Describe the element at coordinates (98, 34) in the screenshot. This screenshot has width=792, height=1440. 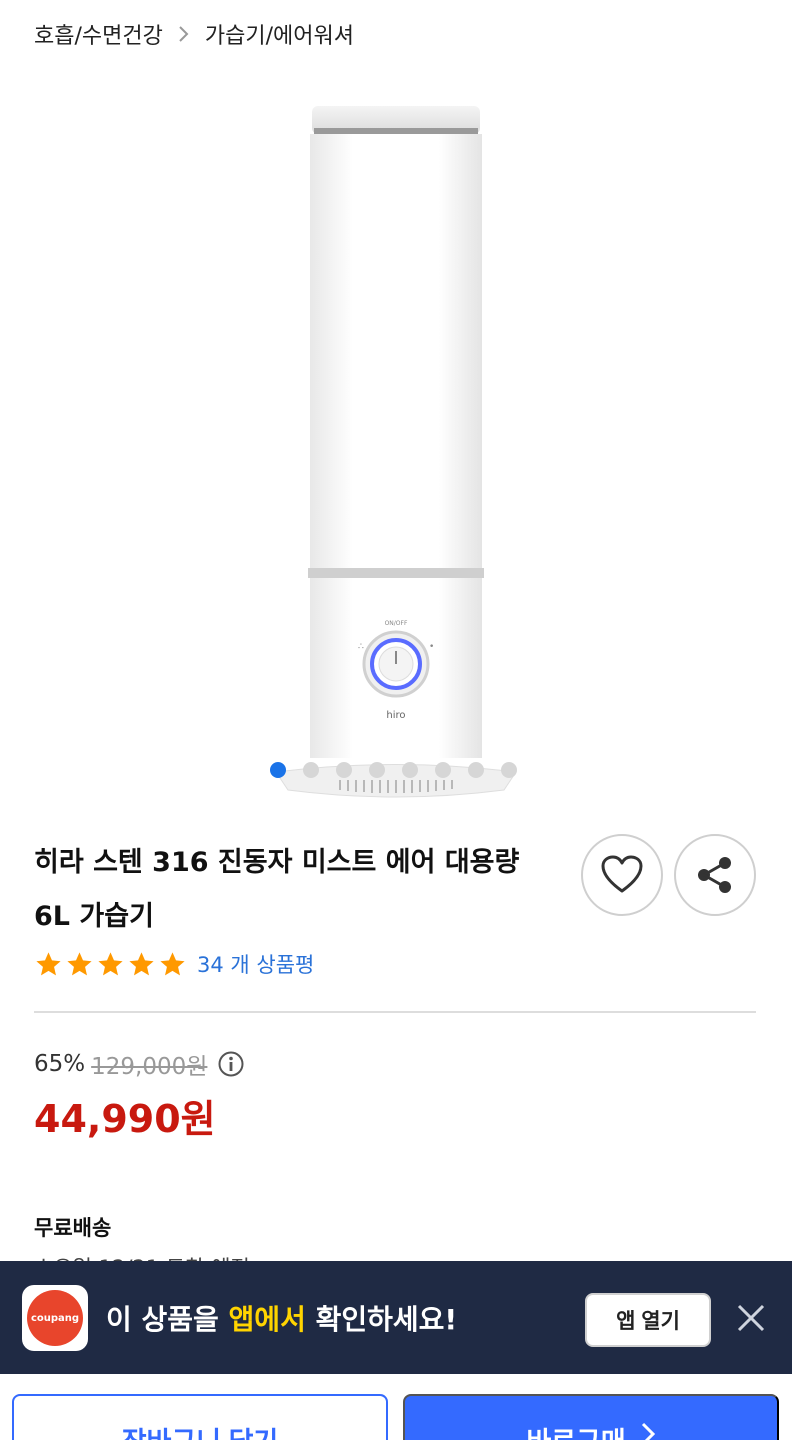
I see `breadcrumb-category: 호흡/수면건강` at that location.